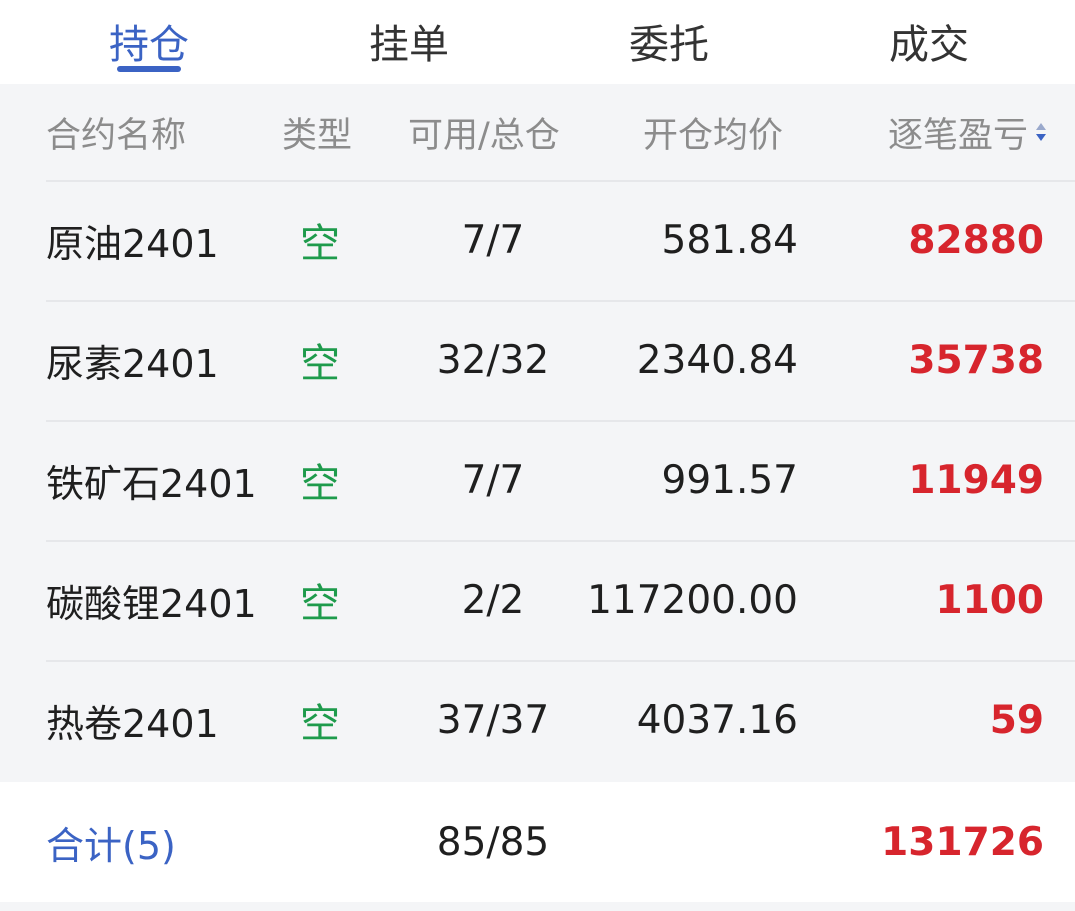 Image resolution: width=1075 pixels, height=911 pixels. I want to click on summary-row: 合计(5) 85/85 131726, so click(537, 842).